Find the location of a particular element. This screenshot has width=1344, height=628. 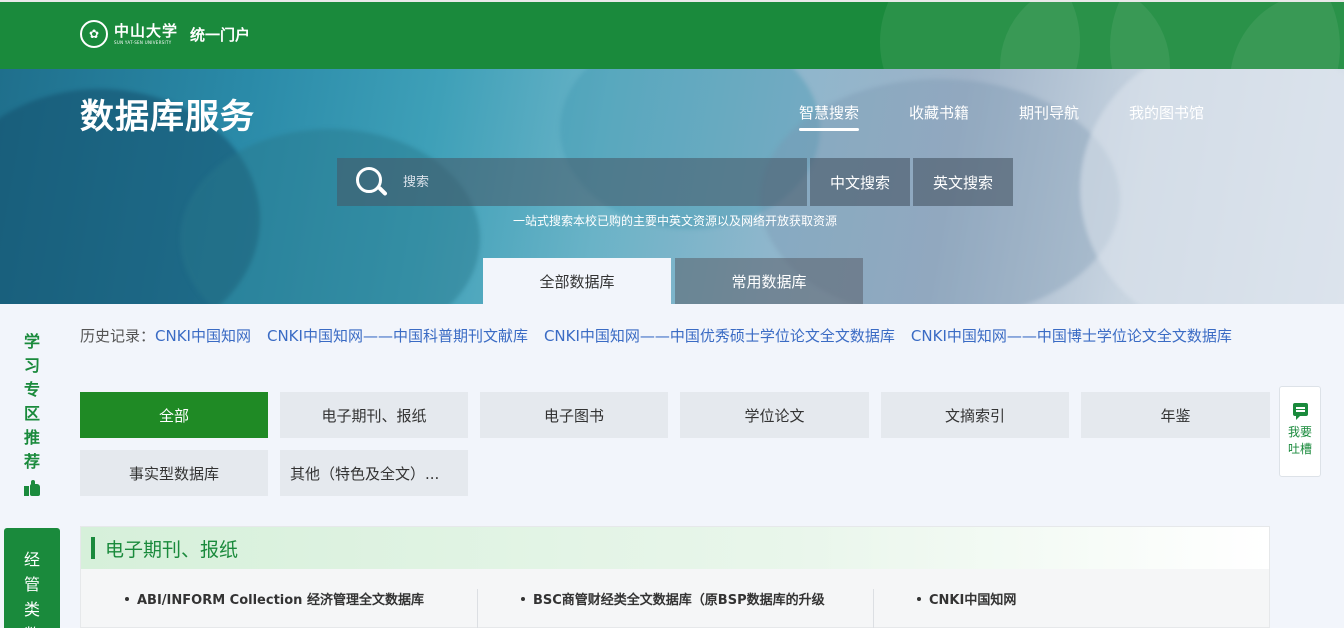

search-bar is located at coordinates (572, 182).